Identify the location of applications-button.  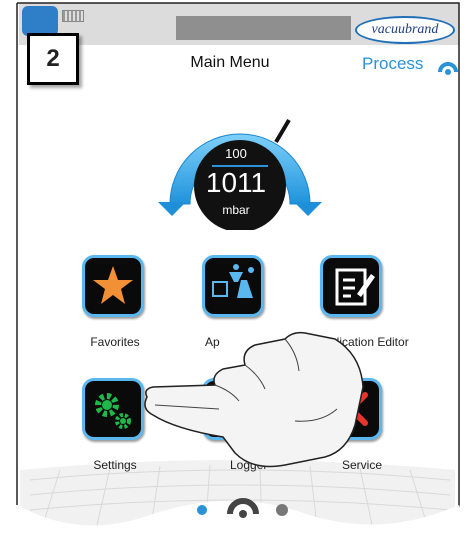
(233, 286).